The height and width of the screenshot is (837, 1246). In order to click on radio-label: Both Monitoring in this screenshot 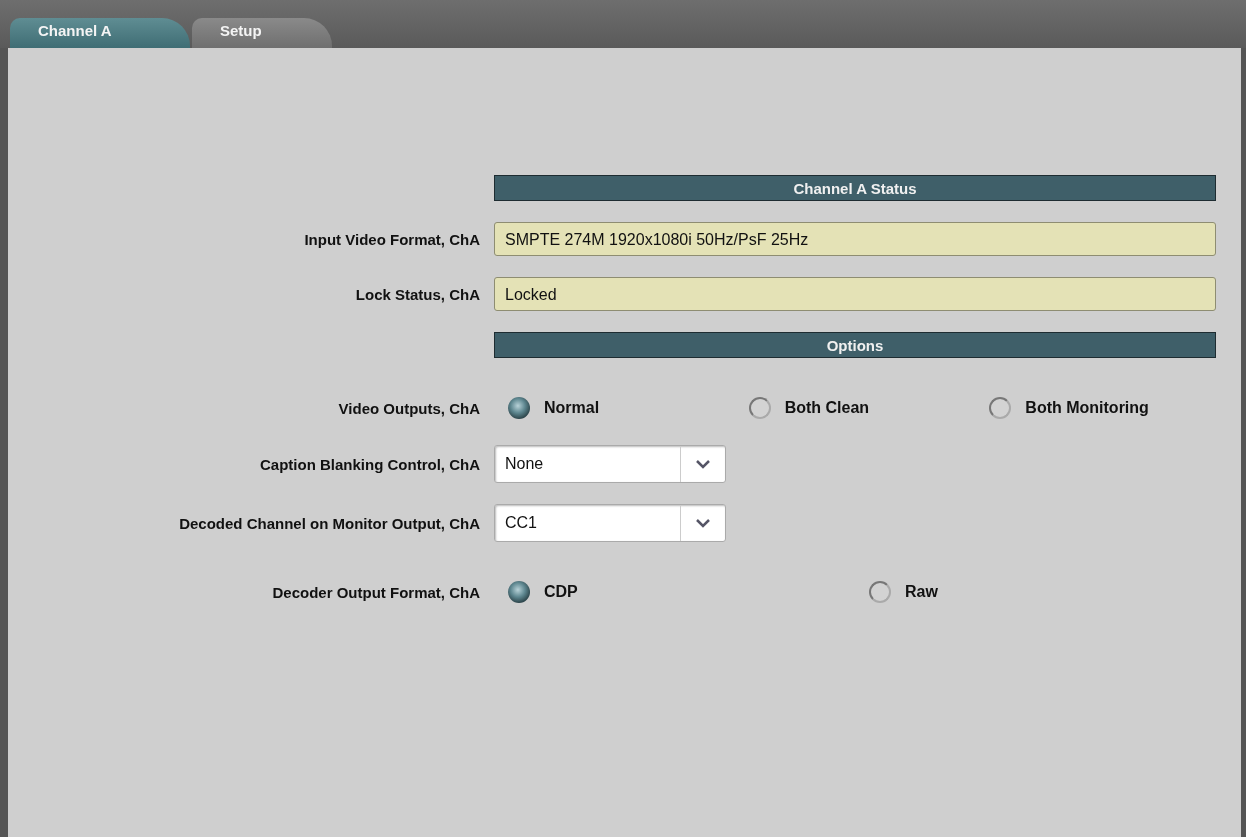, I will do `click(1087, 408)`.